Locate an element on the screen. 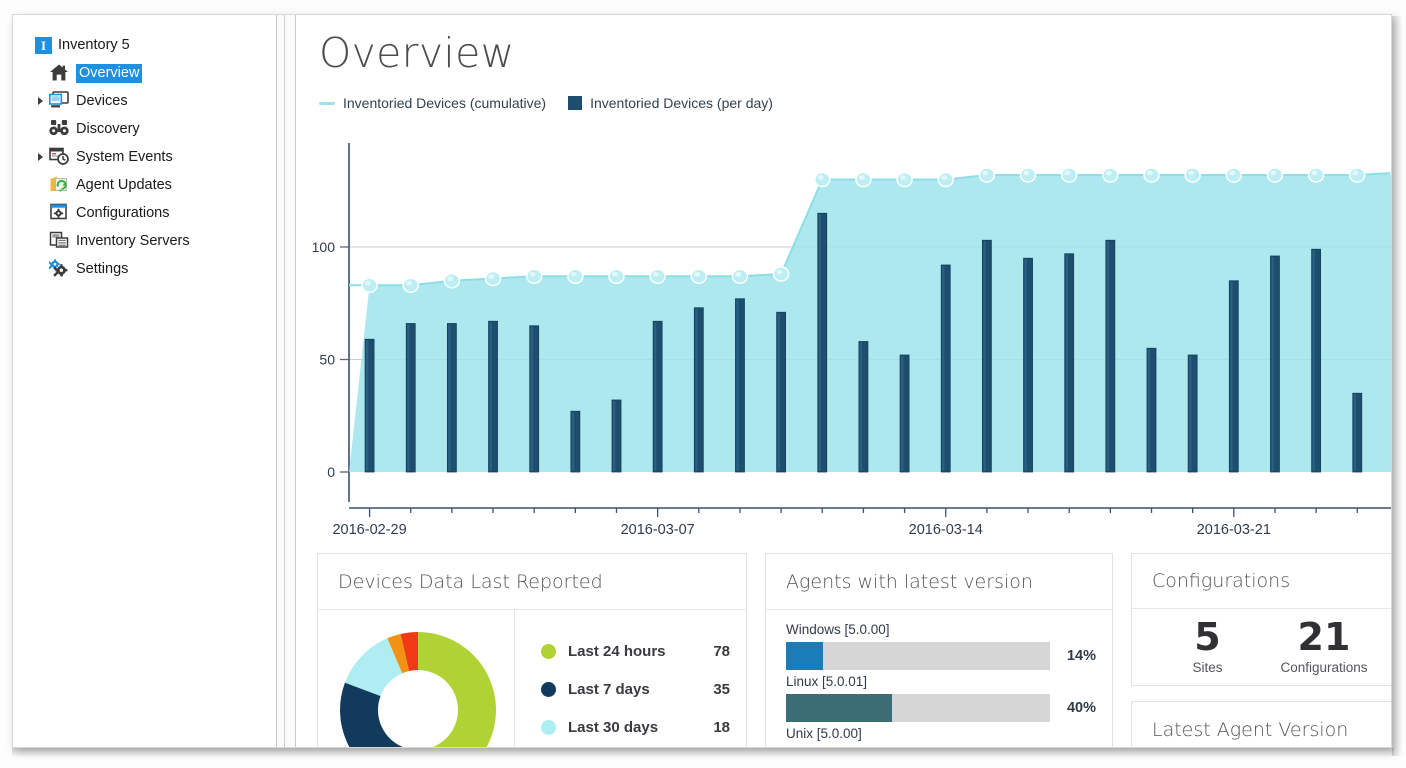 The width and height of the screenshot is (1406, 768). sidebar-item-system-events: System Events is located at coordinates (144, 157).